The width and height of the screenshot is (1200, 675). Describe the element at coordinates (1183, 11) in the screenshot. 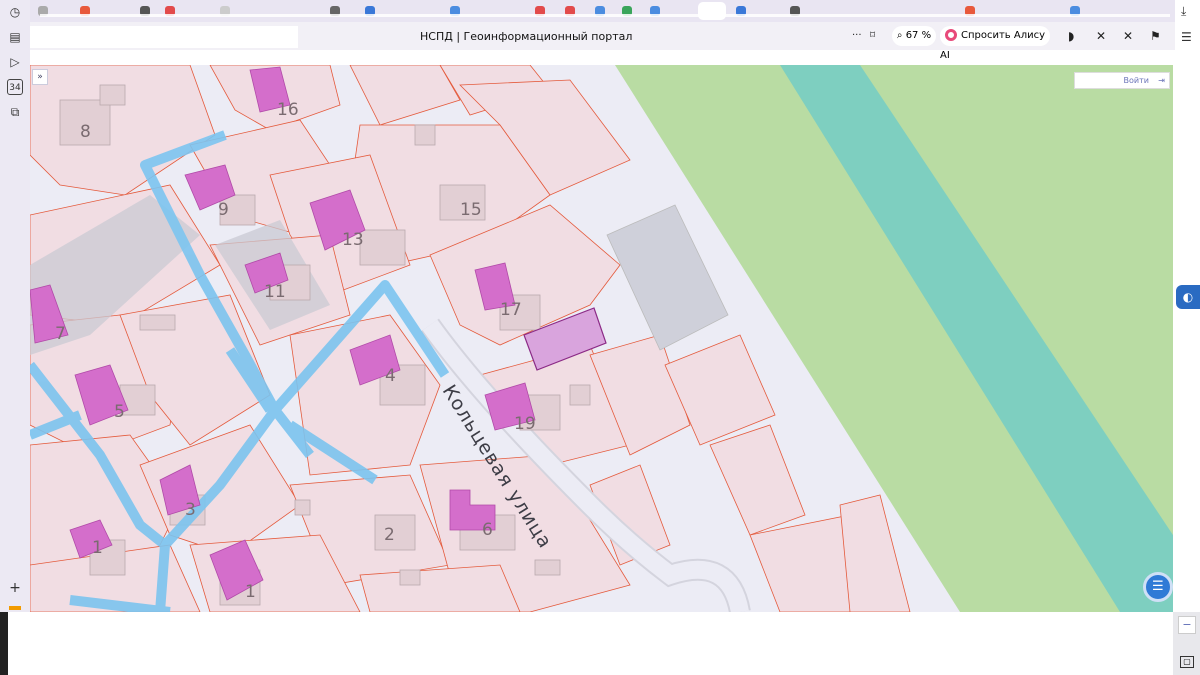

I see `download-icon: ⤓` at that location.